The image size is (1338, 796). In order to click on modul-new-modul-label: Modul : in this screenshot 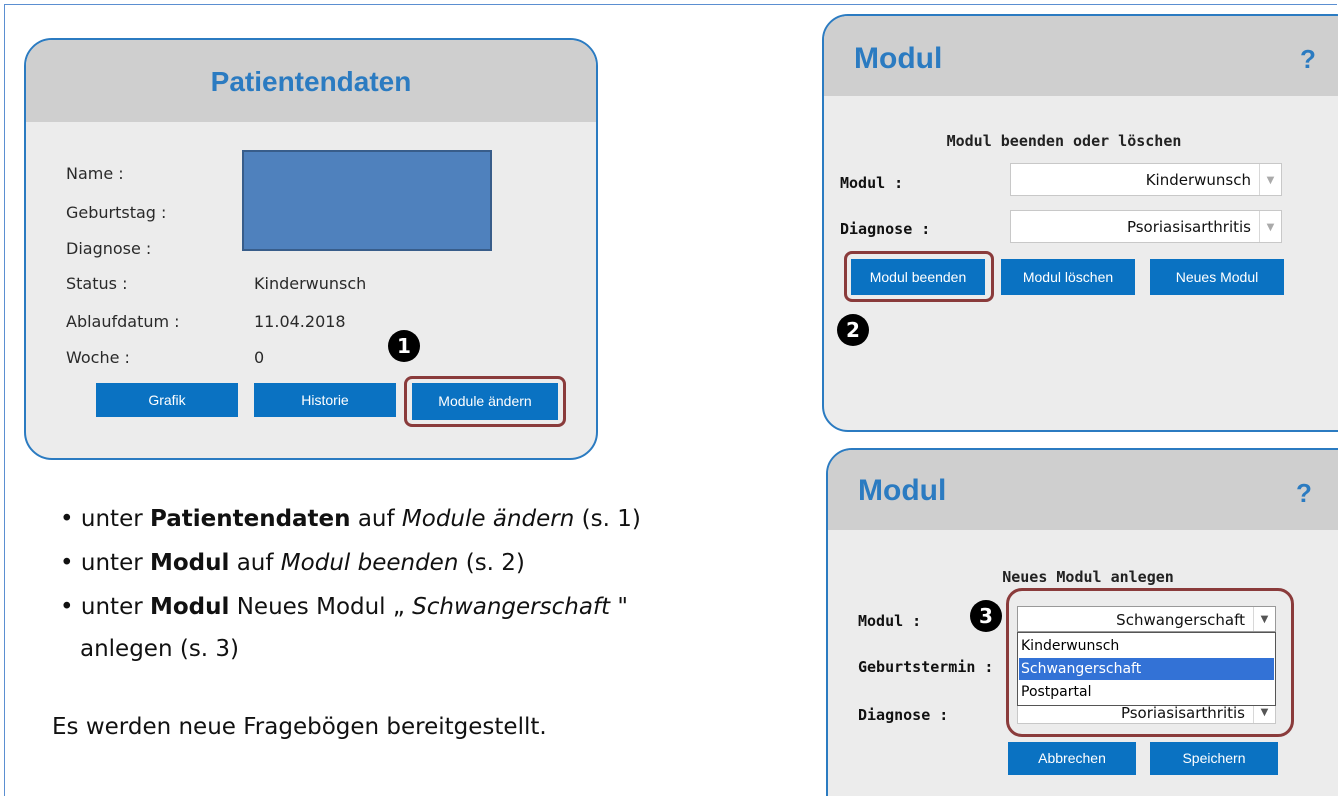, I will do `click(890, 621)`.